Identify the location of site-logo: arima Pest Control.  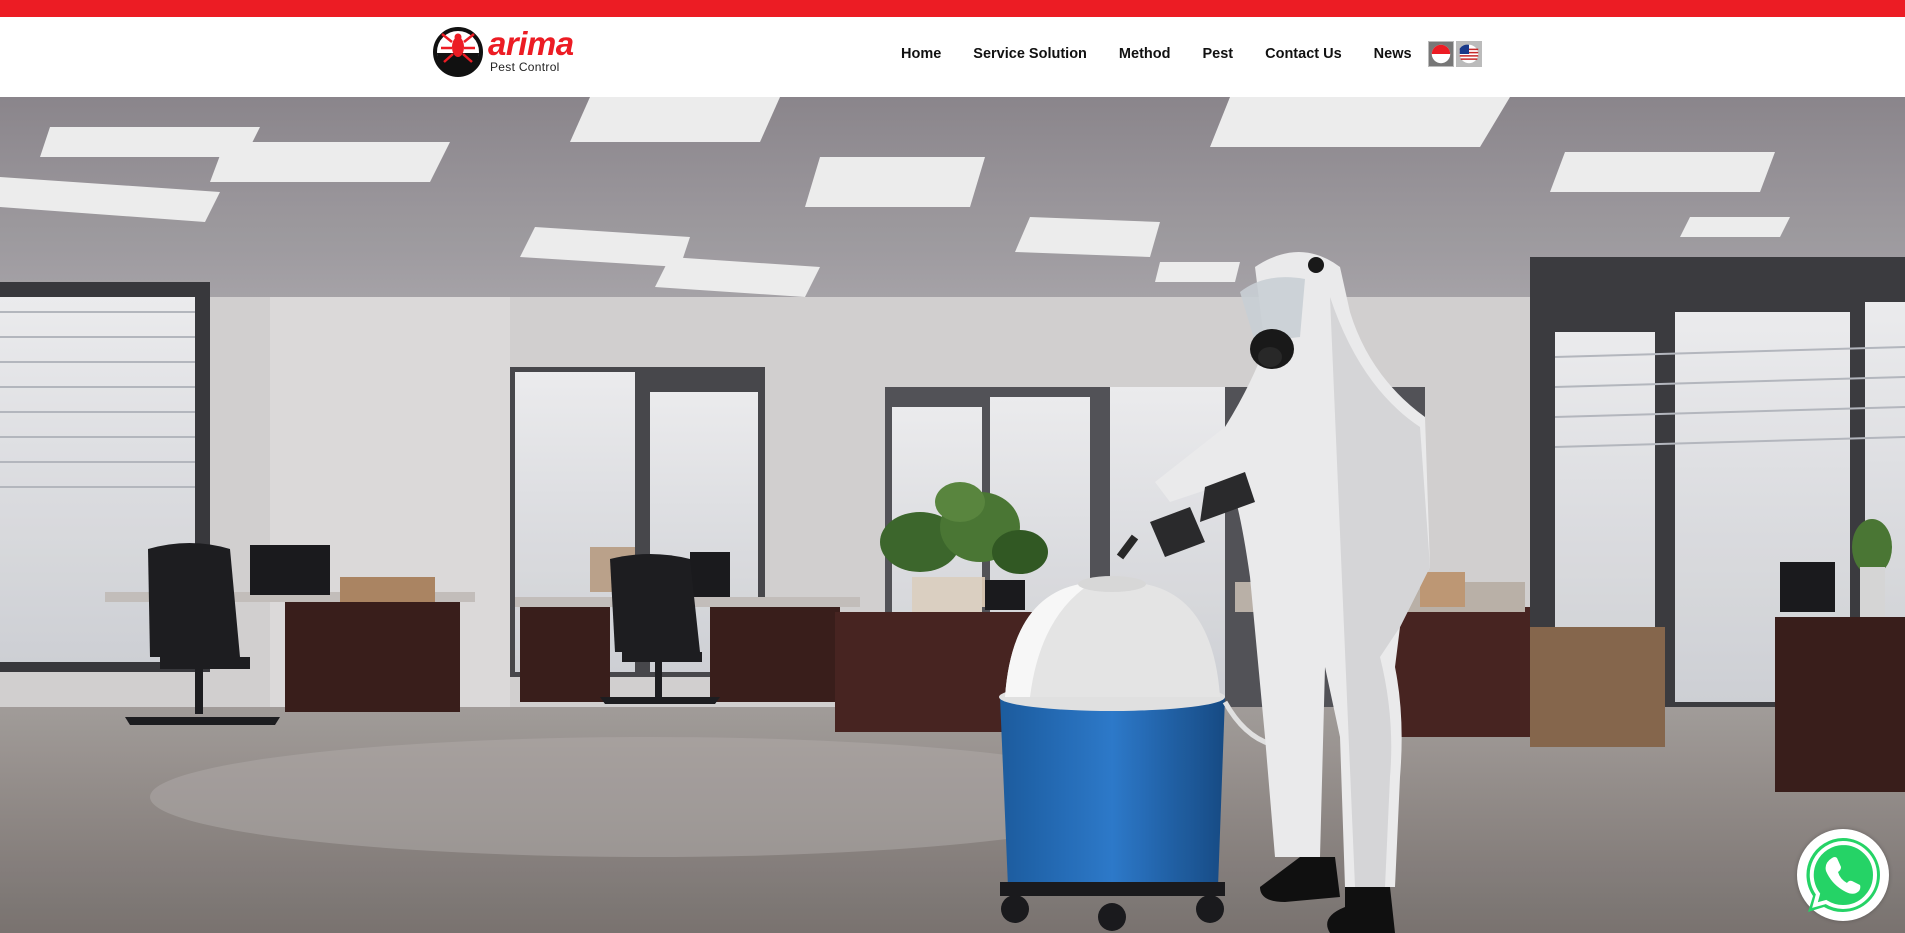
(507, 52).